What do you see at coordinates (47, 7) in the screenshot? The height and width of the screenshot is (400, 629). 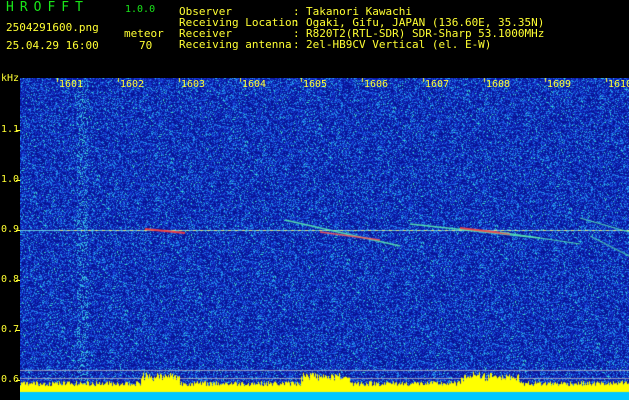 I see `app-logo: HROFFT` at bounding box center [47, 7].